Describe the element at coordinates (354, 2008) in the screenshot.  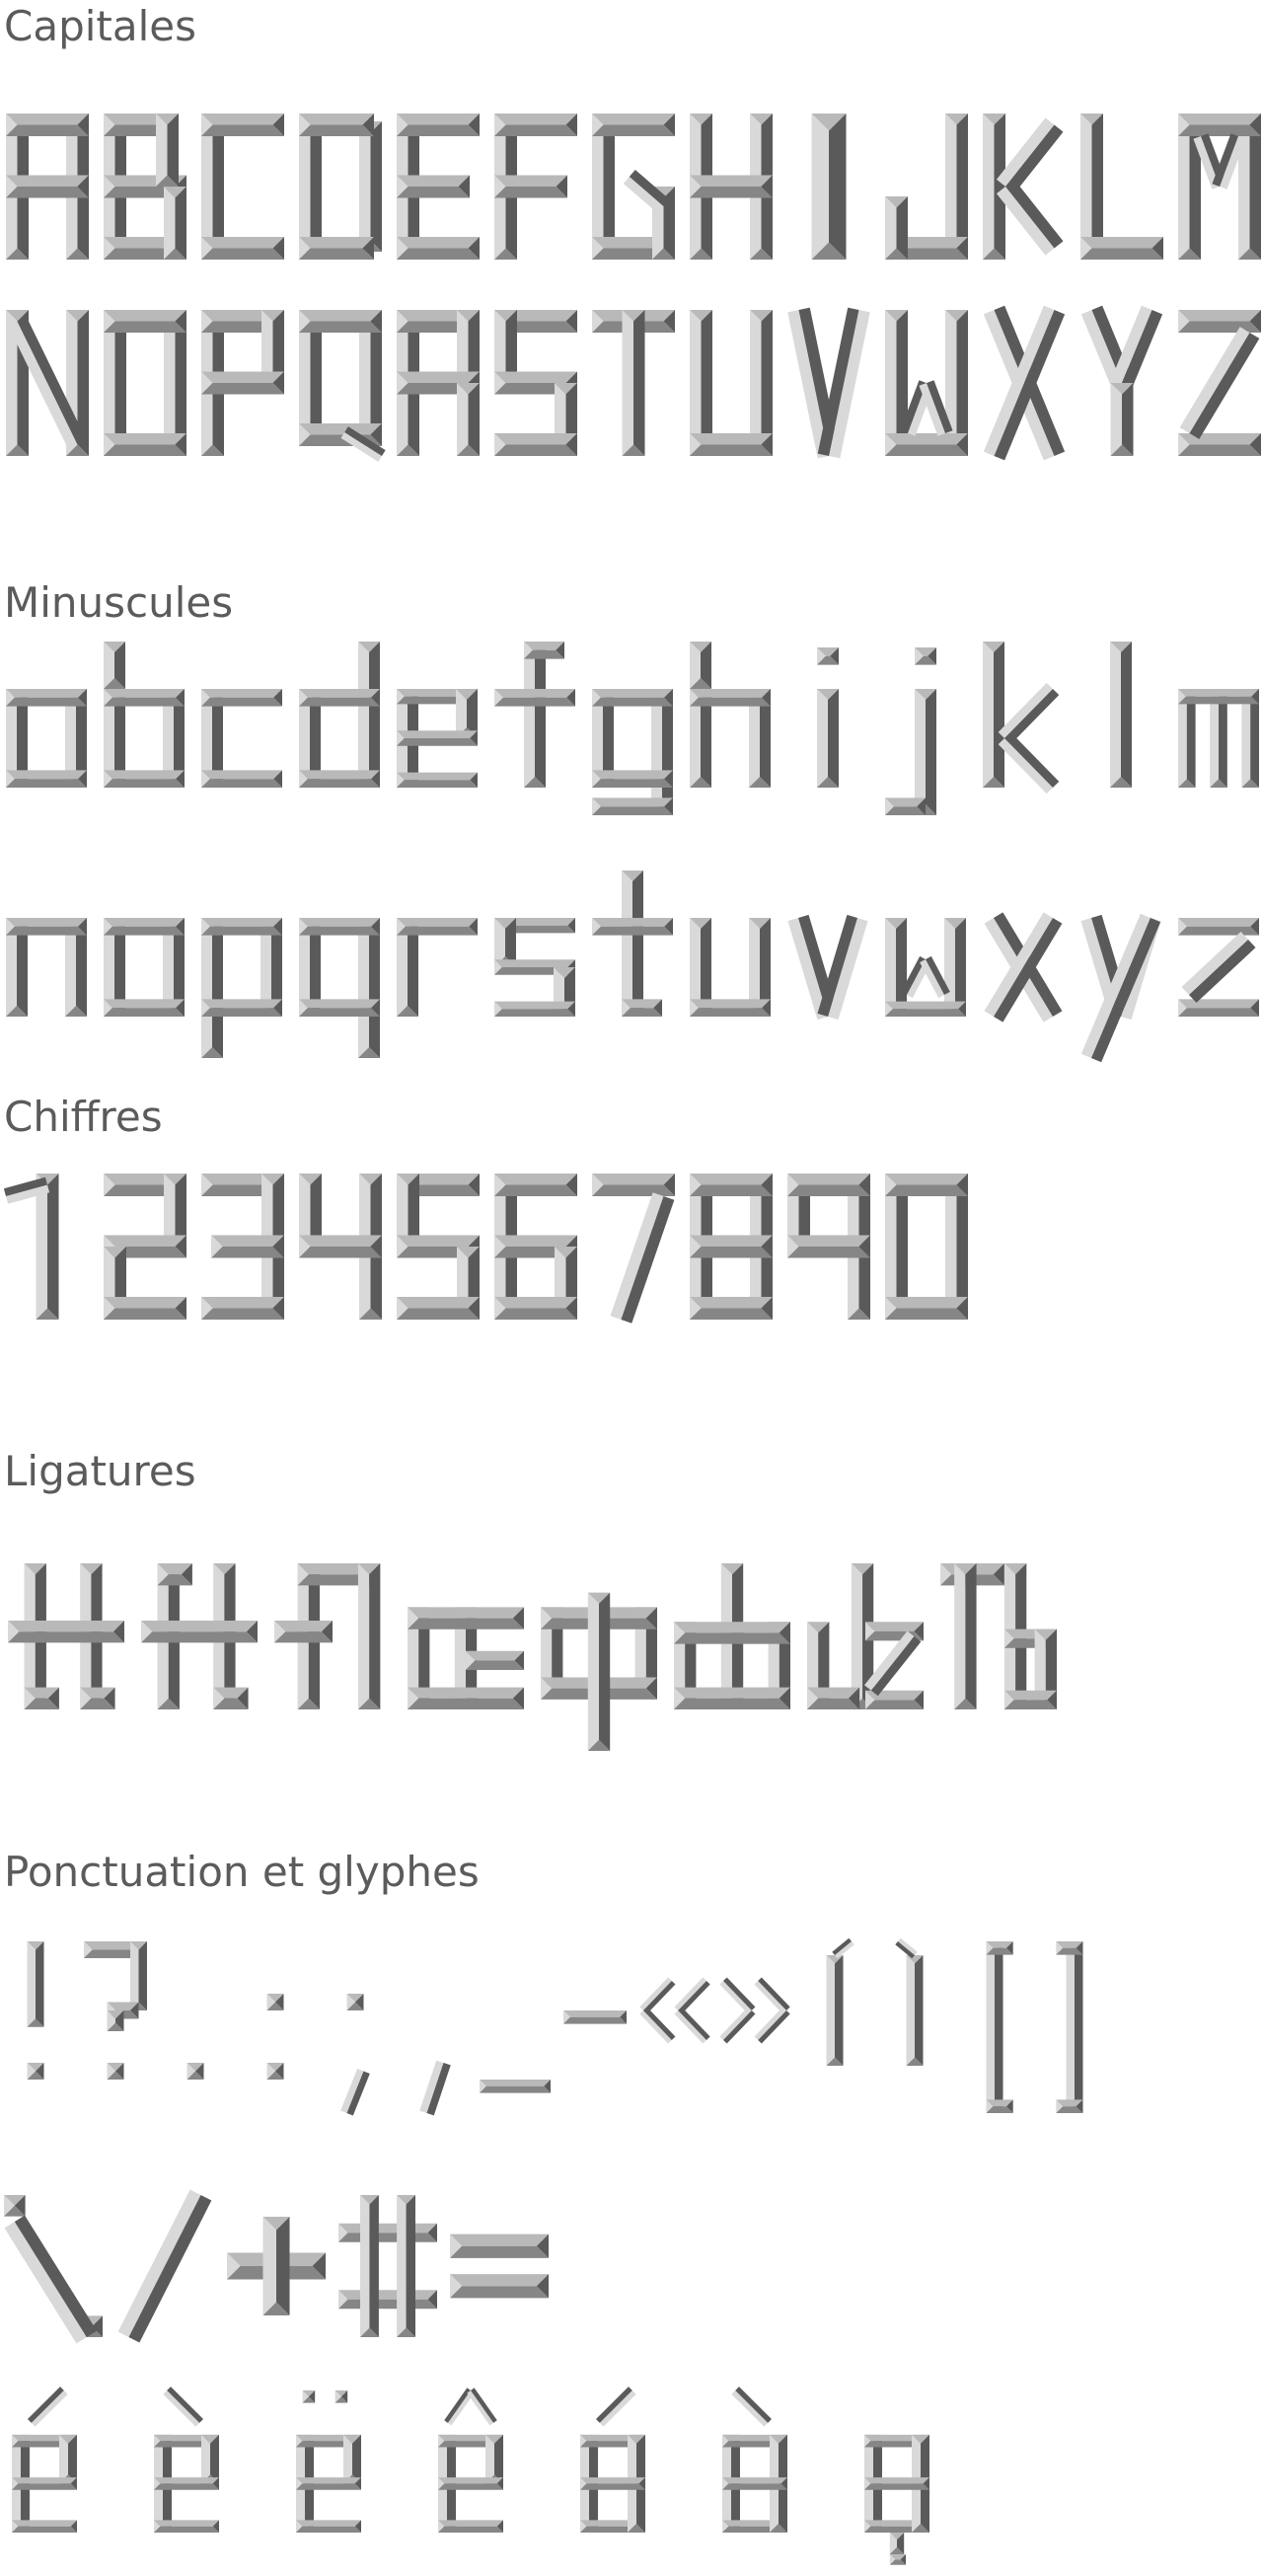
I see `glyph-char: ;` at that location.